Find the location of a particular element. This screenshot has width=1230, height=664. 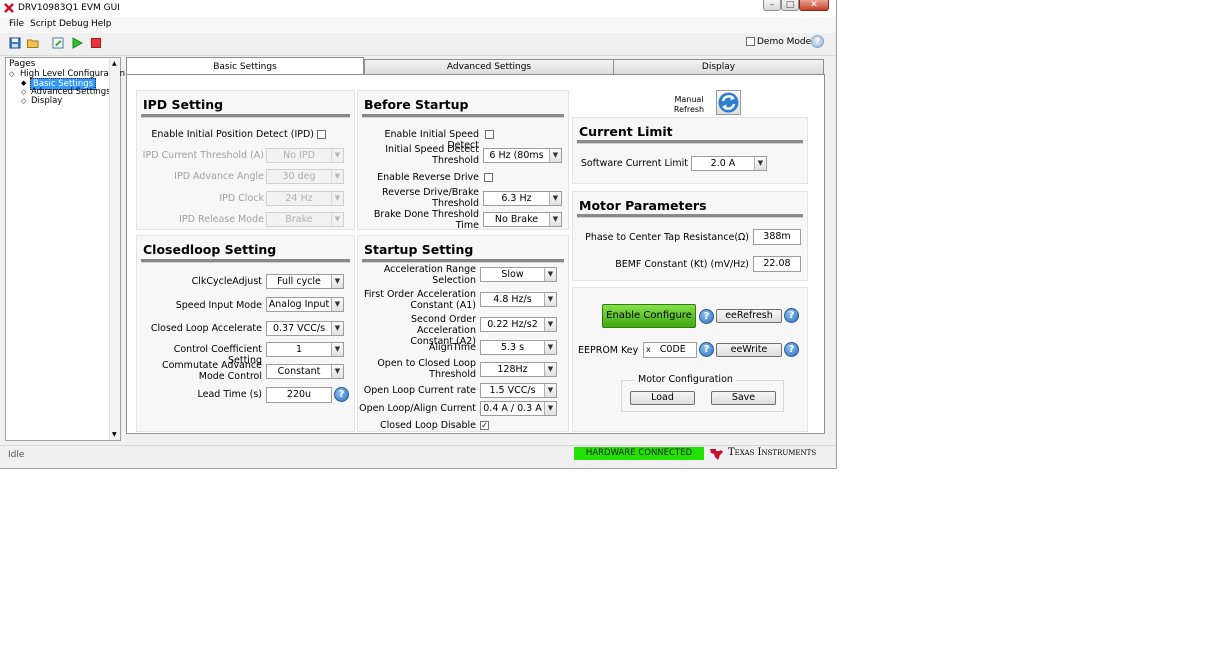

save-button: Save is located at coordinates (743, 398).